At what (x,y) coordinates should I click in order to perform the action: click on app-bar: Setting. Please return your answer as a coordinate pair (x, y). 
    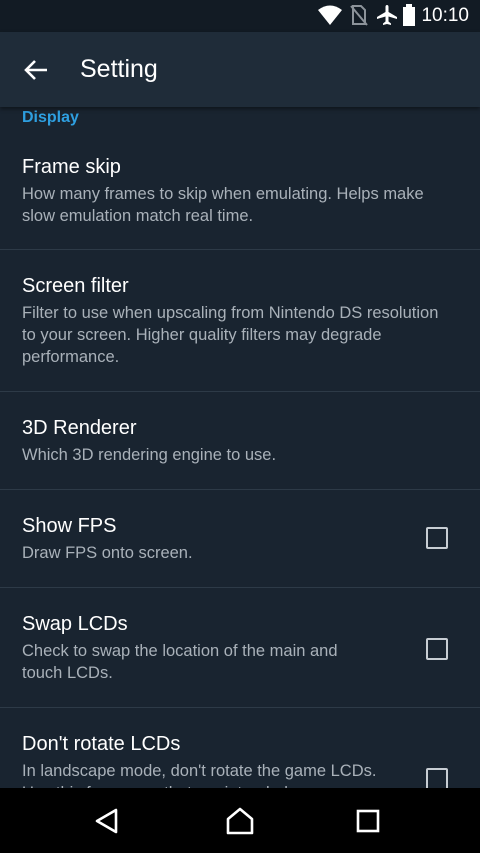
    Looking at the image, I should click on (240, 69).